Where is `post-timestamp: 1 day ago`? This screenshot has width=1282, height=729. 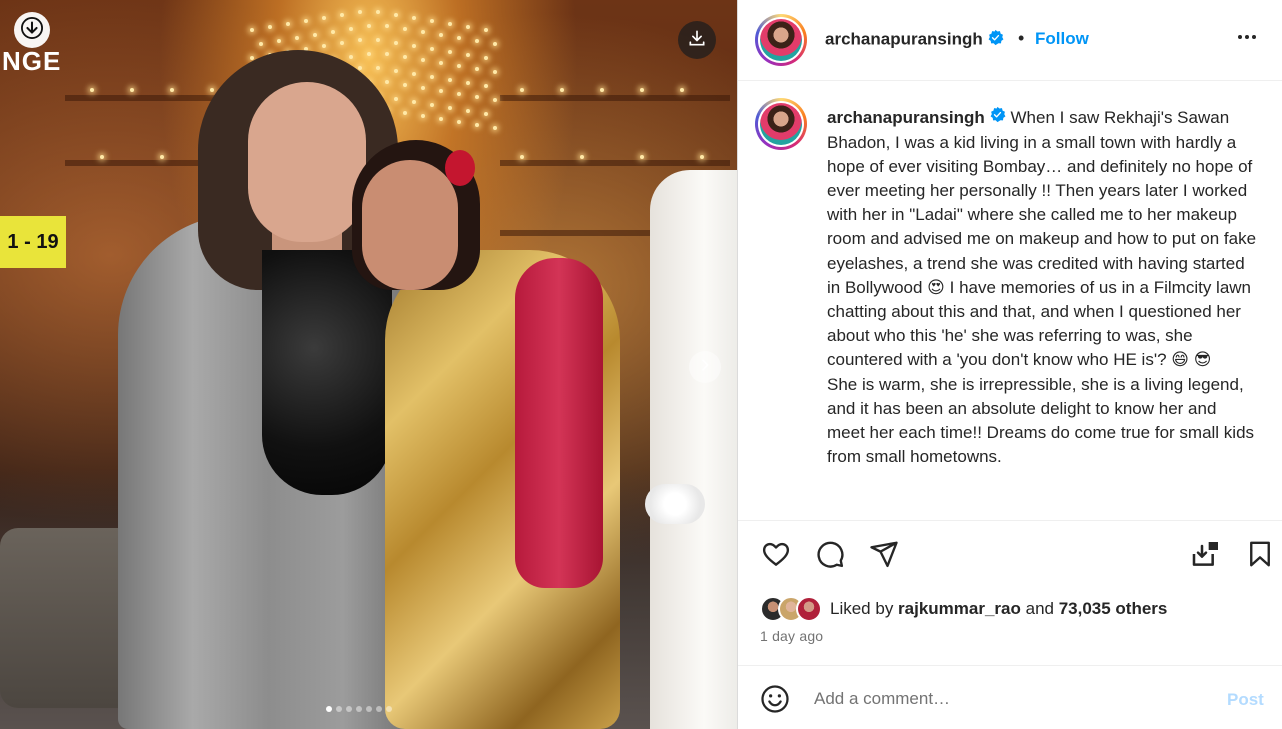
post-timestamp: 1 day ago is located at coordinates (791, 636).